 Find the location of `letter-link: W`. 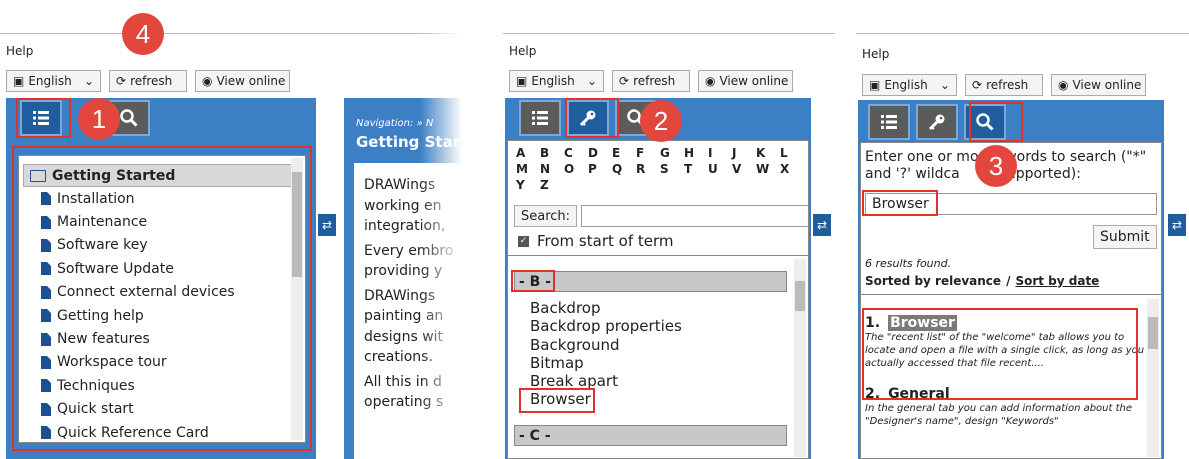

letter-link: W is located at coordinates (768, 169).